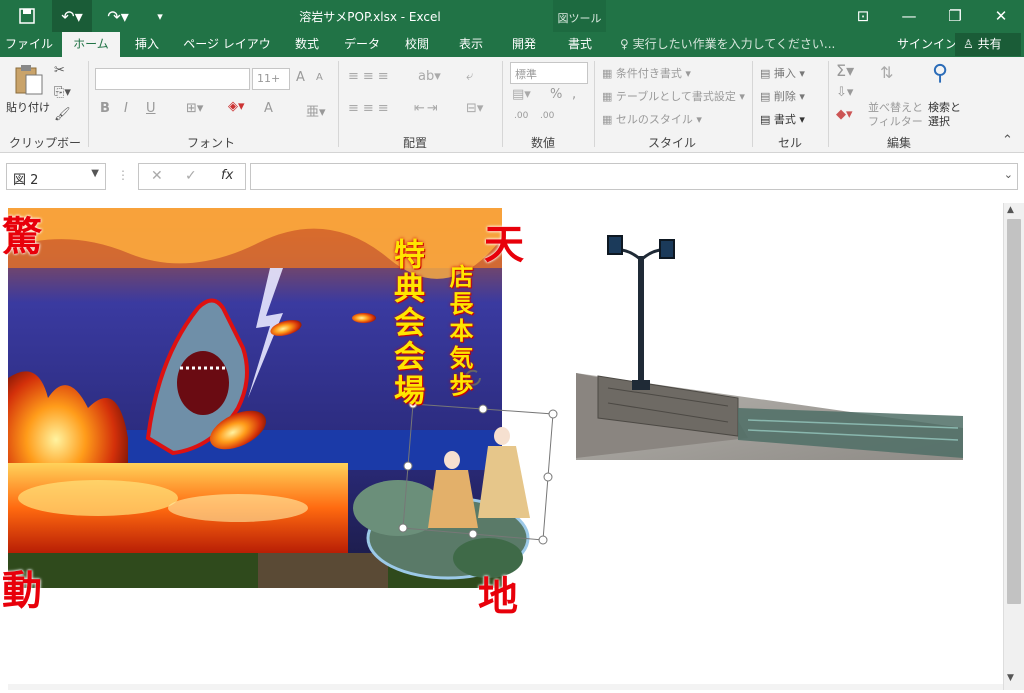 The height and width of the screenshot is (693, 1024). What do you see at coordinates (91, 44) in the screenshot?
I see `tab-home: ホーム` at bounding box center [91, 44].